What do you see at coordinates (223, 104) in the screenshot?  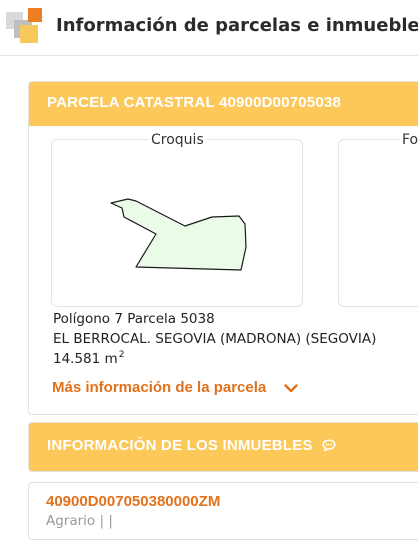 I see `parcel-card-heading: PARCELA CATASTRAL 40900D00705038` at bounding box center [223, 104].